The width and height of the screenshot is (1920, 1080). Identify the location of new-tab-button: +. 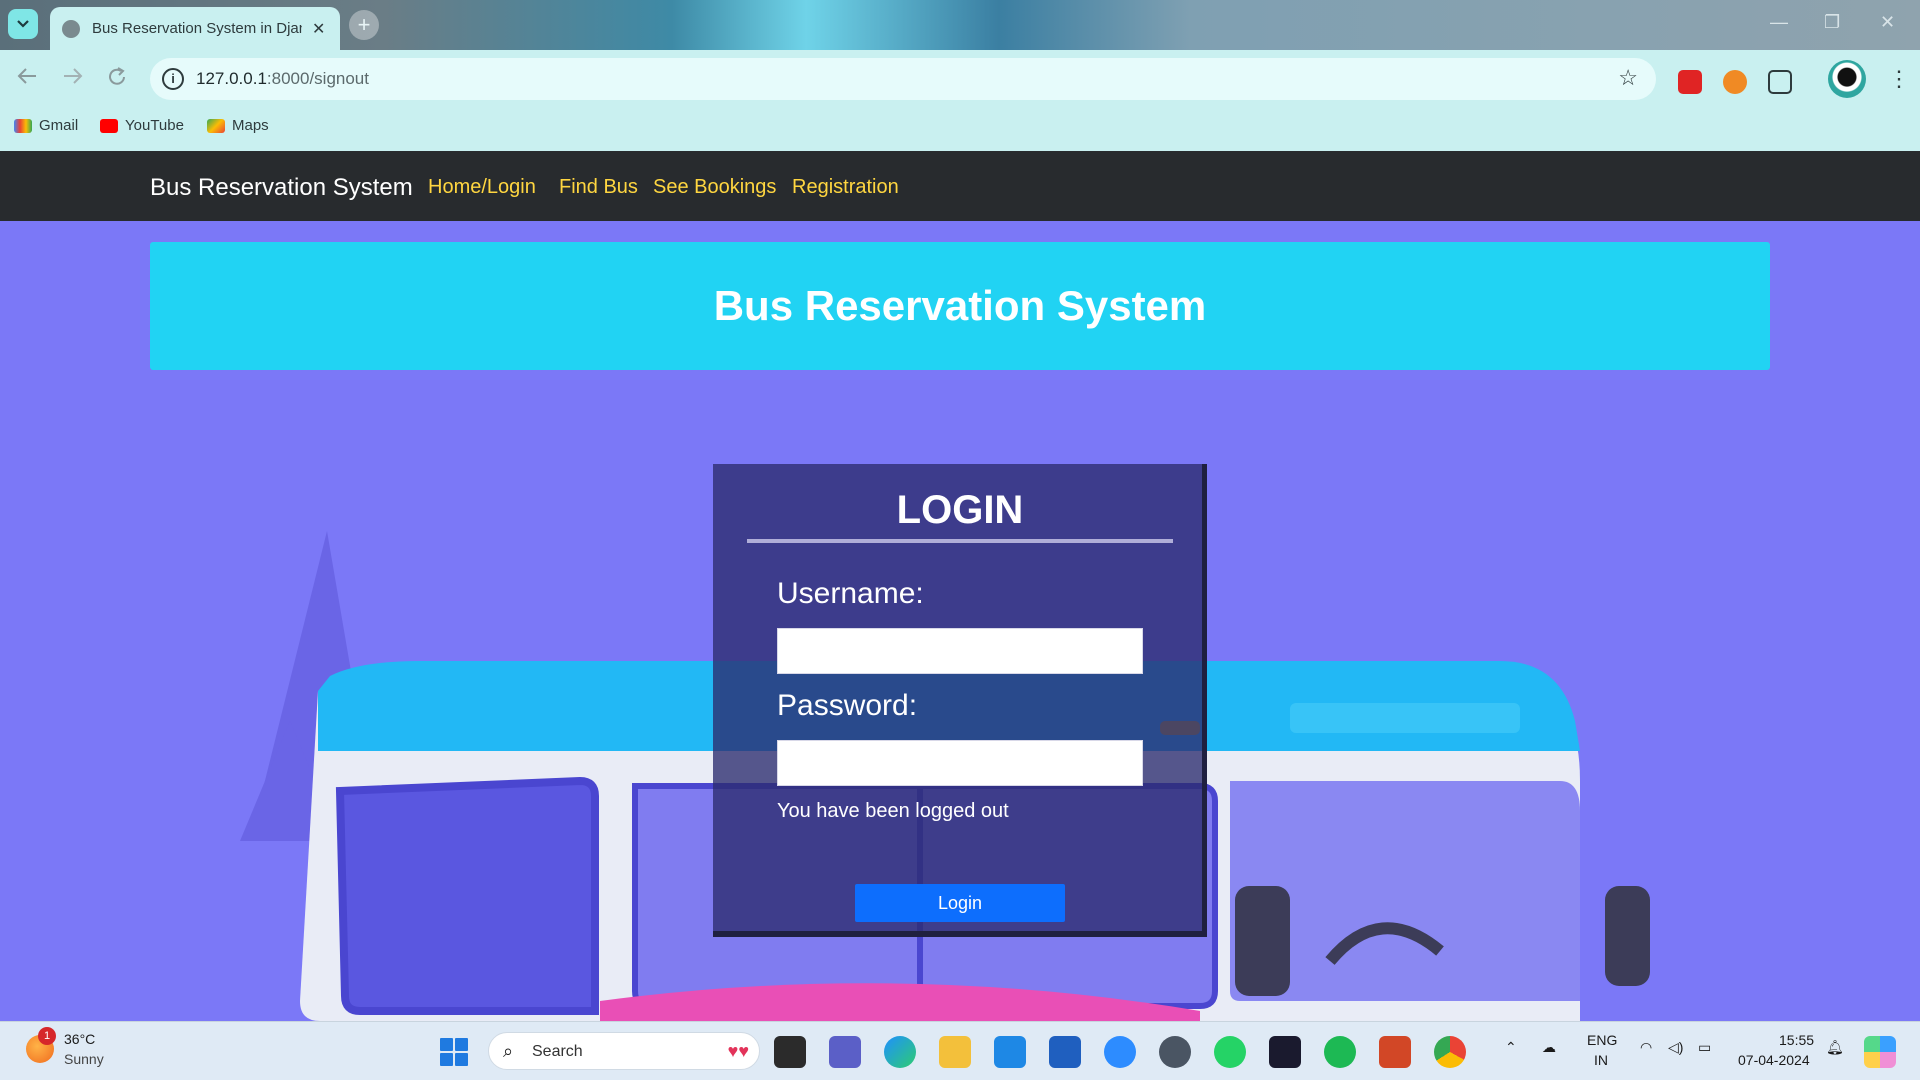
(364, 25).